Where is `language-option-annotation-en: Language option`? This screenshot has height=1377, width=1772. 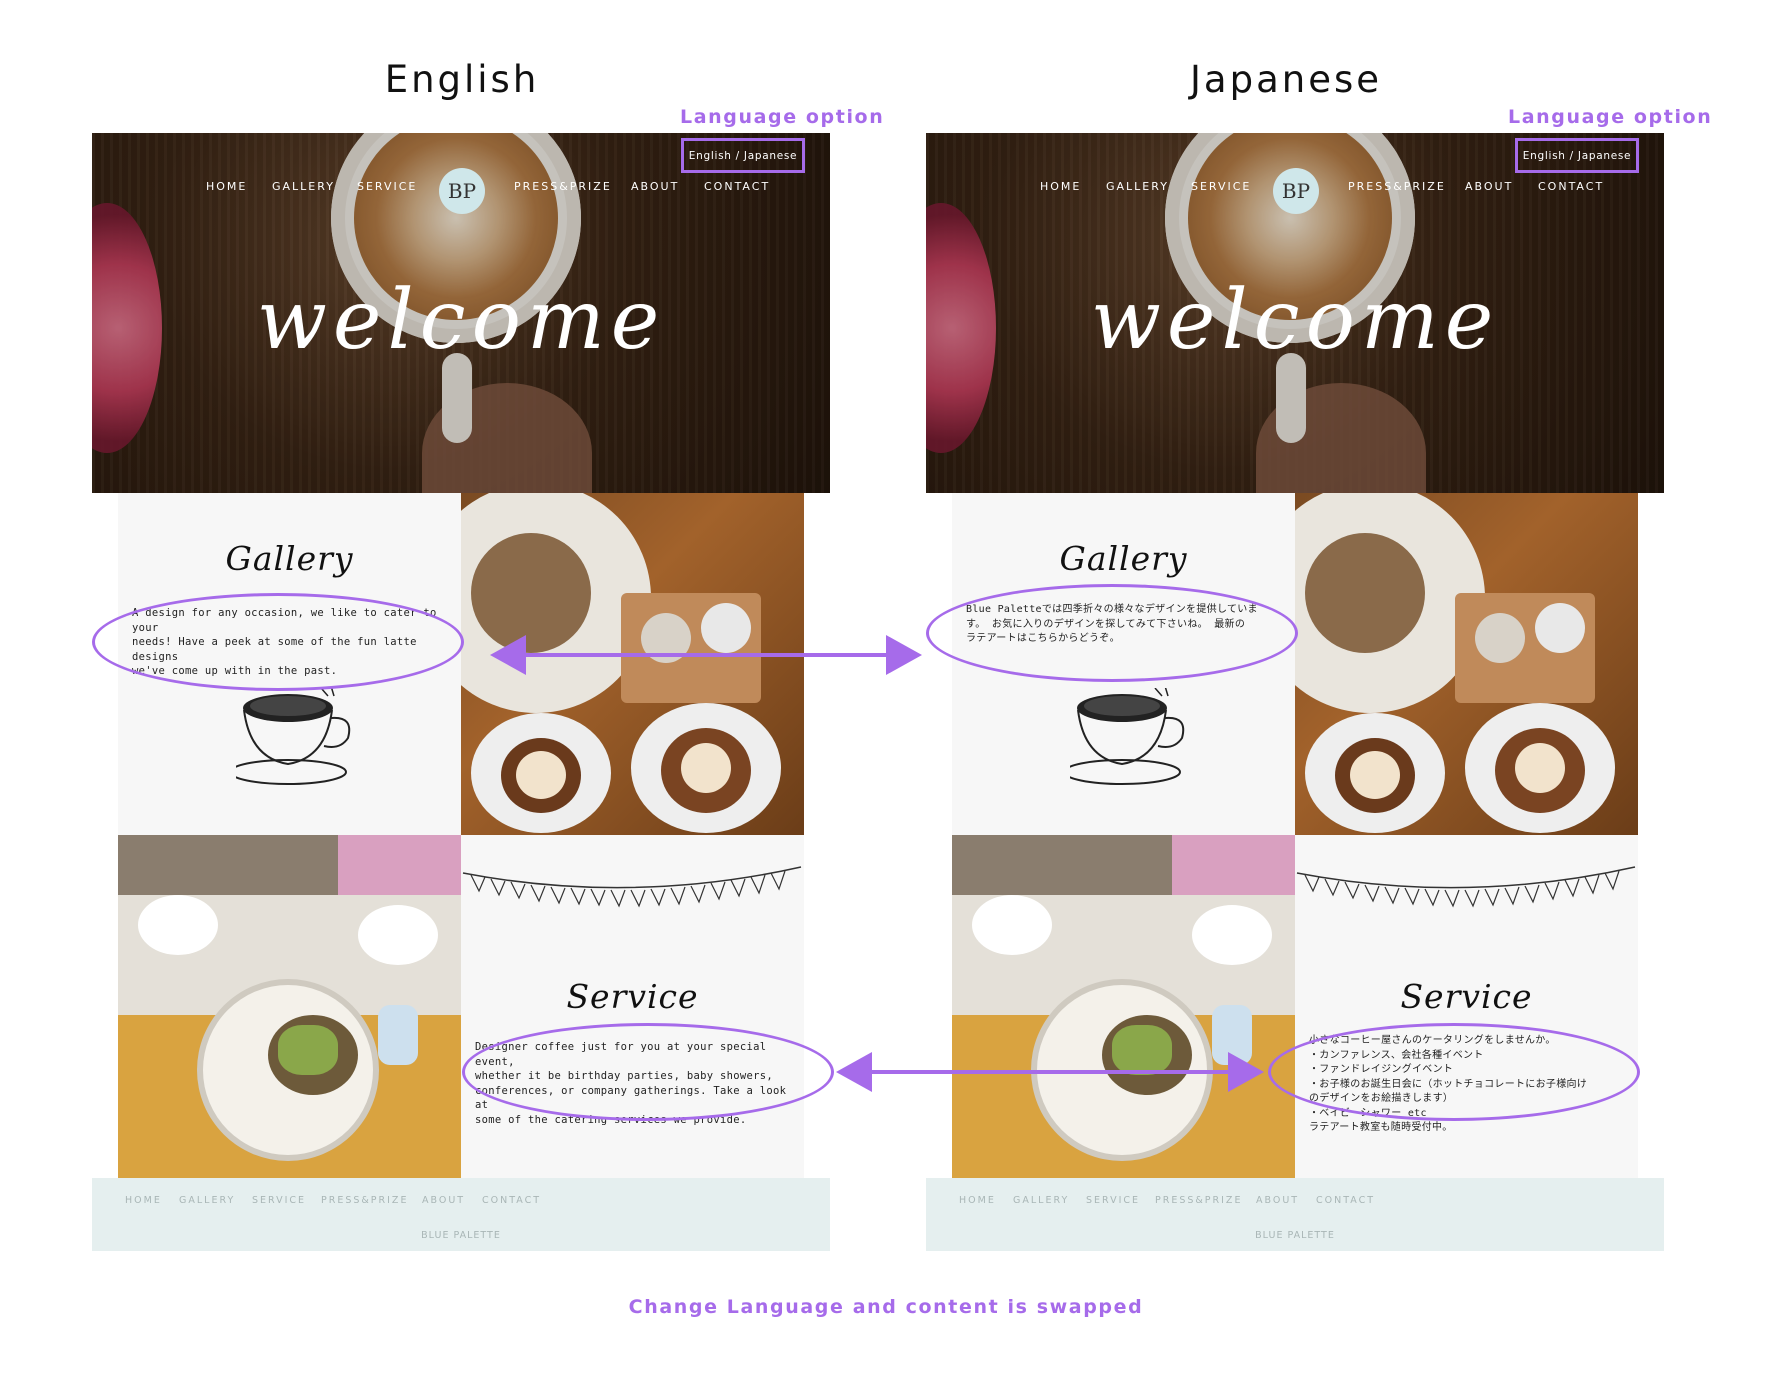
language-option-annotation-en: Language option is located at coordinates (782, 117).